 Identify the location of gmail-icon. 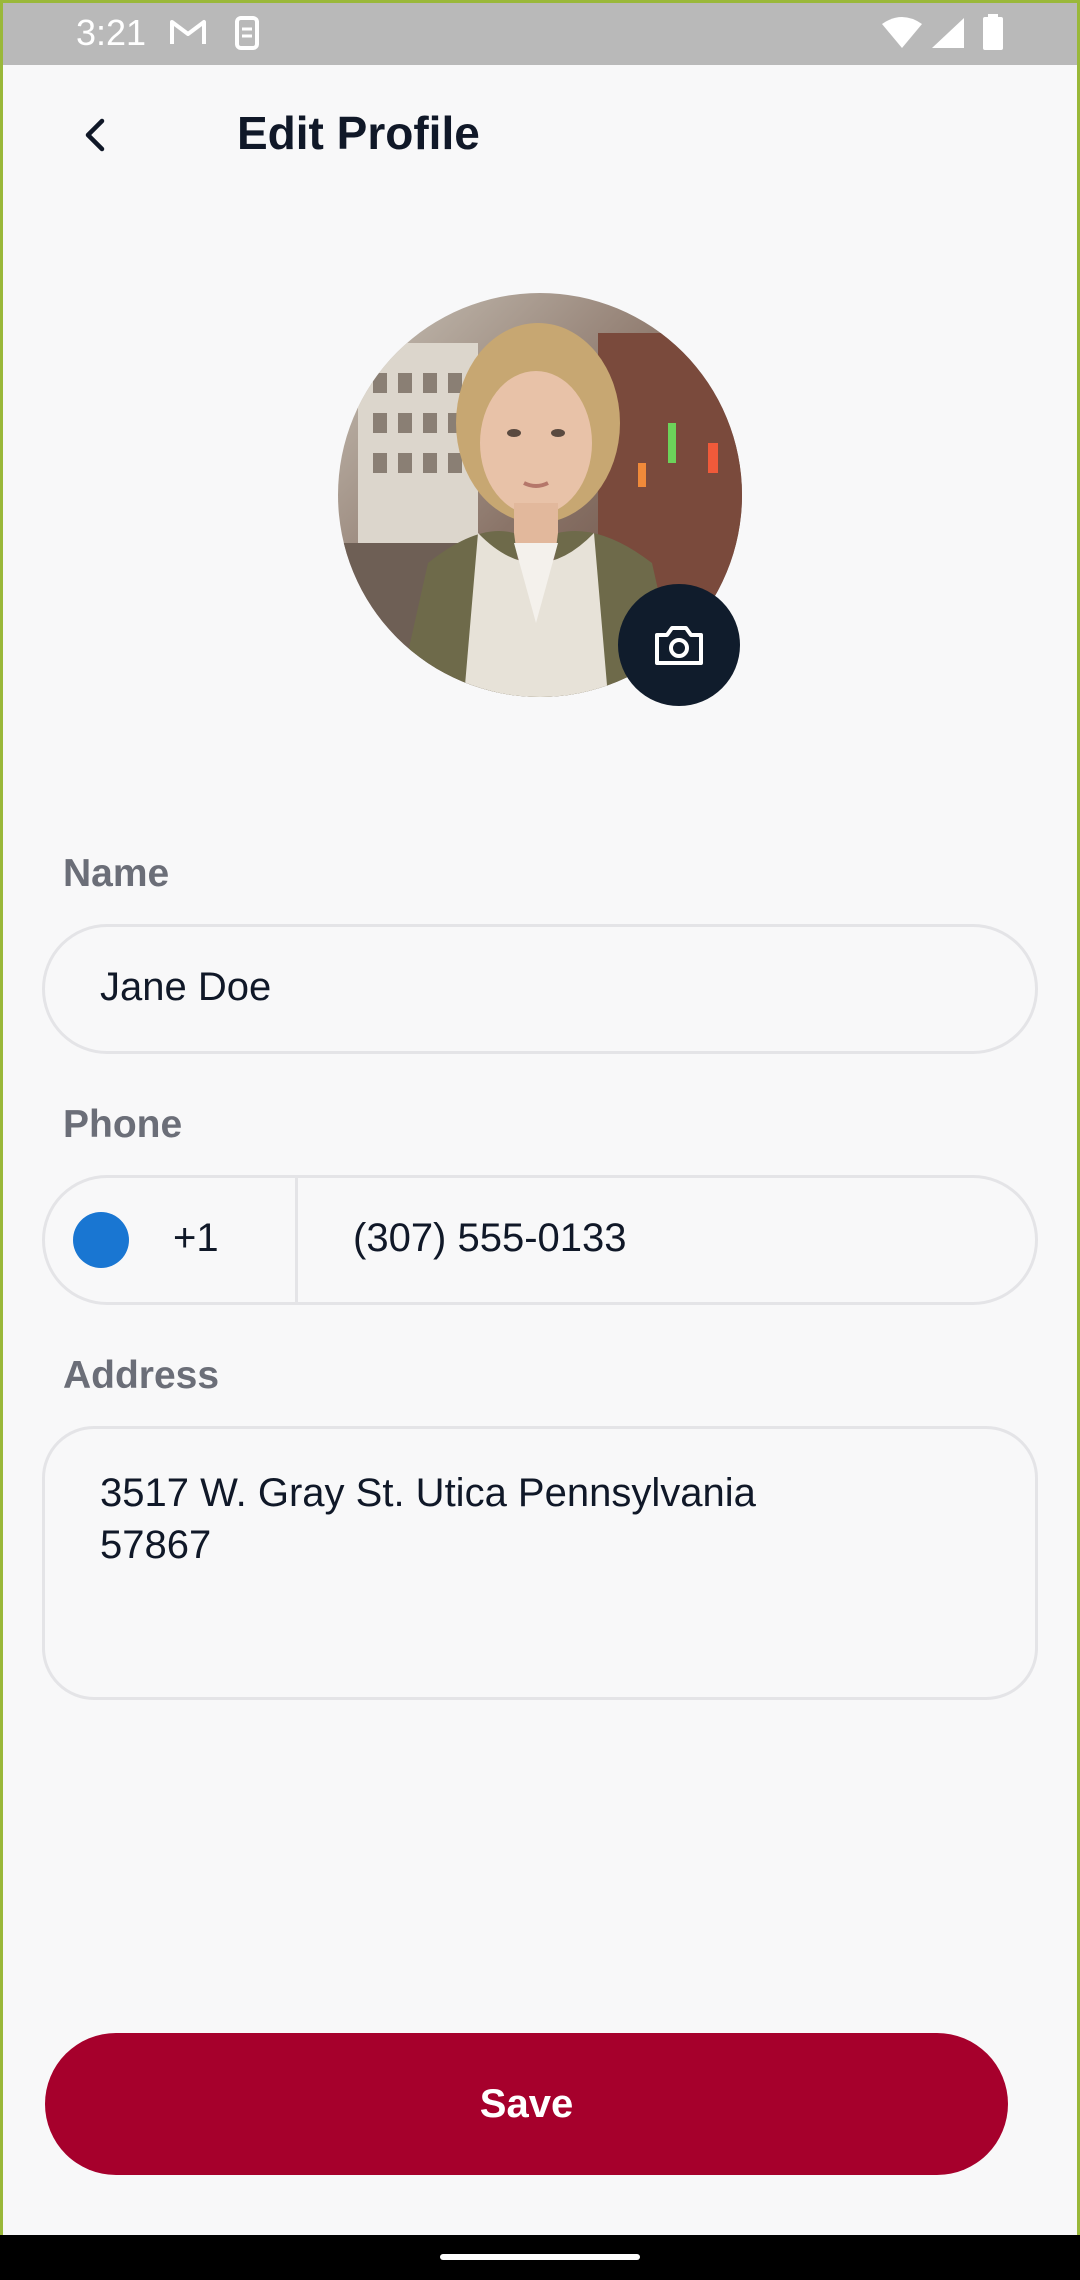
(188, 34).